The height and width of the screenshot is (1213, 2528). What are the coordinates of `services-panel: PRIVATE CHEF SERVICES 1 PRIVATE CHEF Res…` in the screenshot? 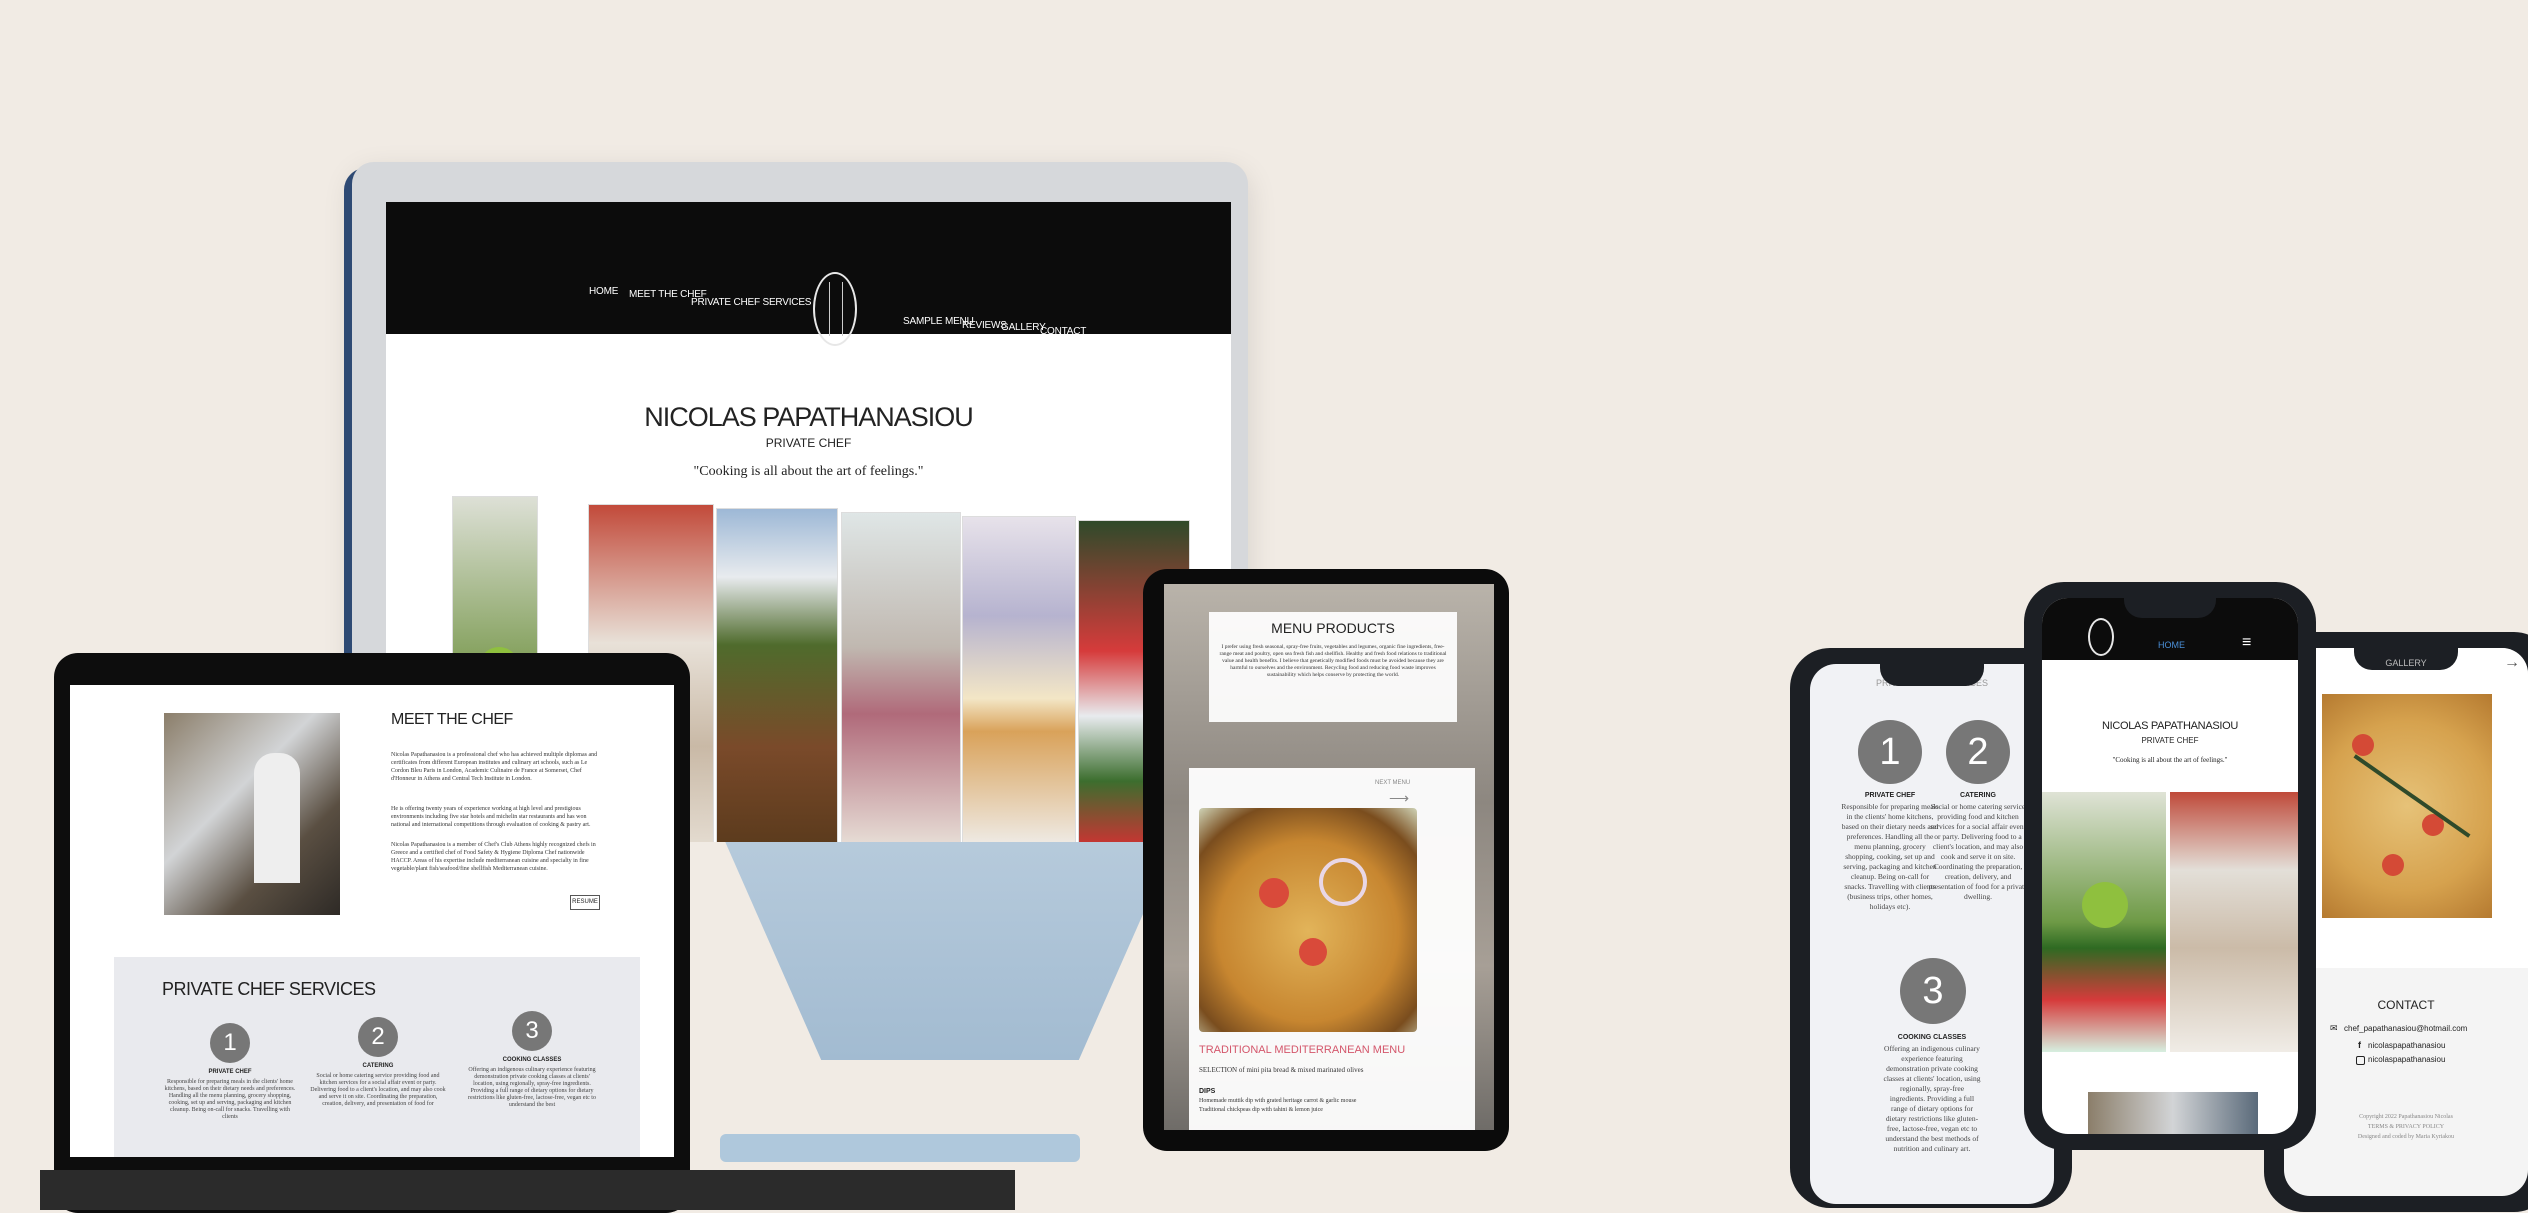 It's located at (377, 1057).